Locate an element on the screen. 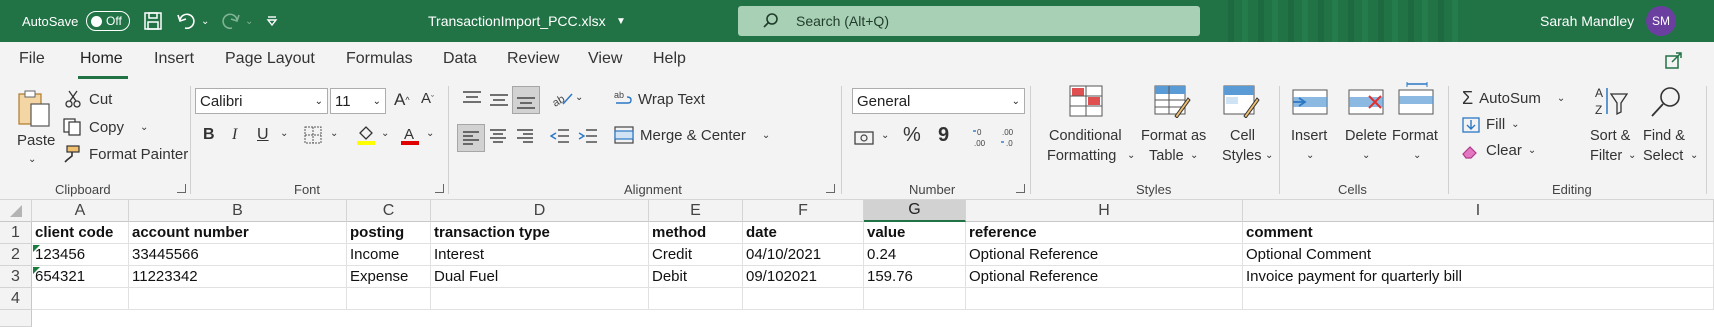 This screenshot has width=1714, height=327. align-left-icon is located at coordinates (471, 138).